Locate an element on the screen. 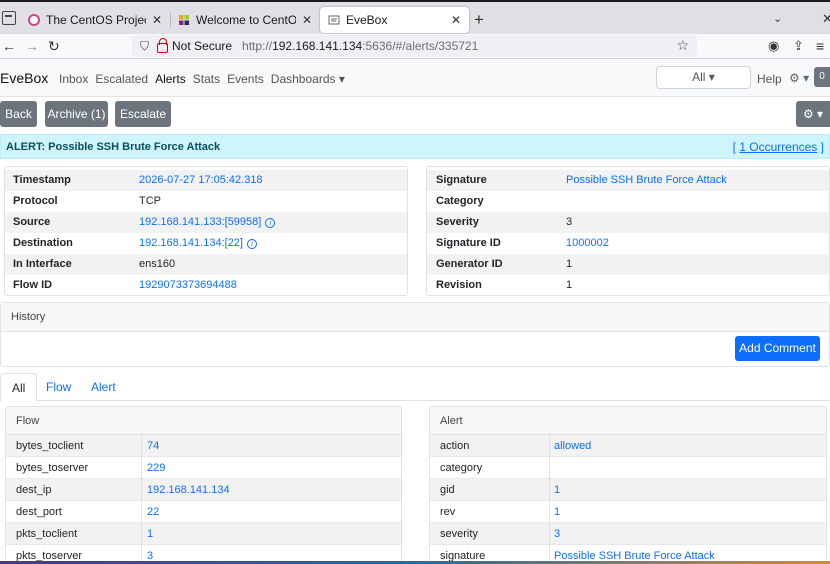 Image resolution: width=830 pixels, height=564 pixels. info-row-source: Source 192.168.141.133:[59958] i is located at coordinates (206, 222).